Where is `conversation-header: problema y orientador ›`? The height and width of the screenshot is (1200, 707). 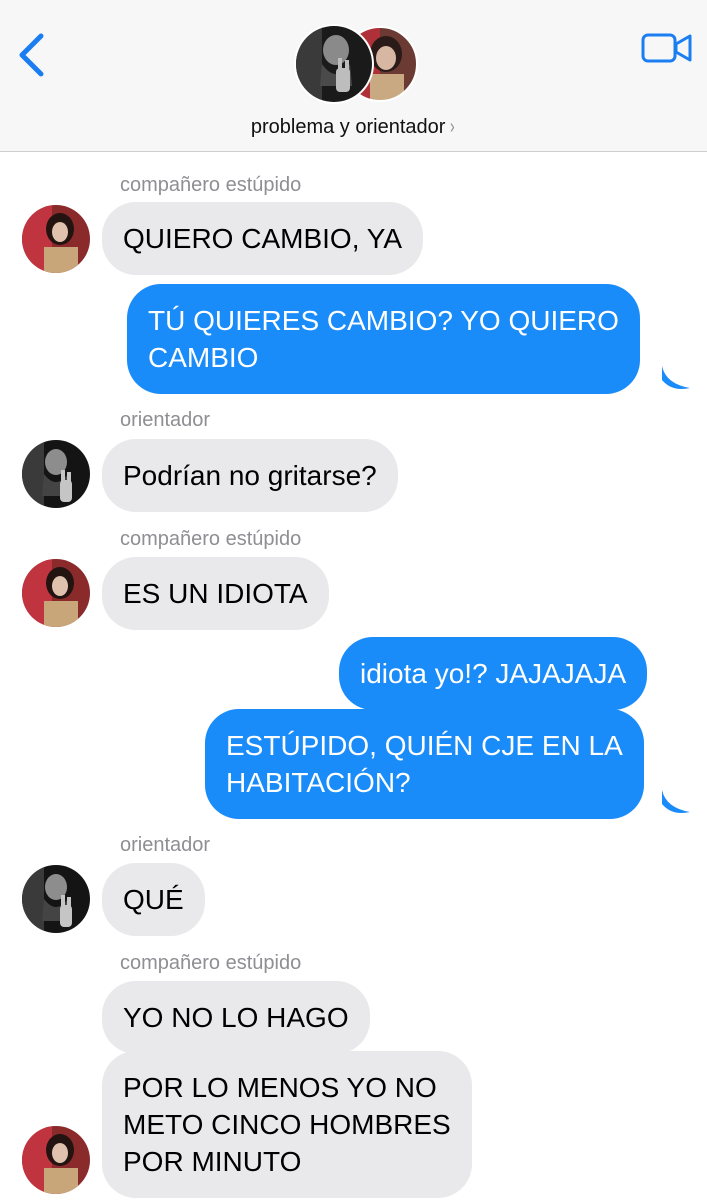
conversation-header: problema y orientador › is located at coordinates (353, 76).